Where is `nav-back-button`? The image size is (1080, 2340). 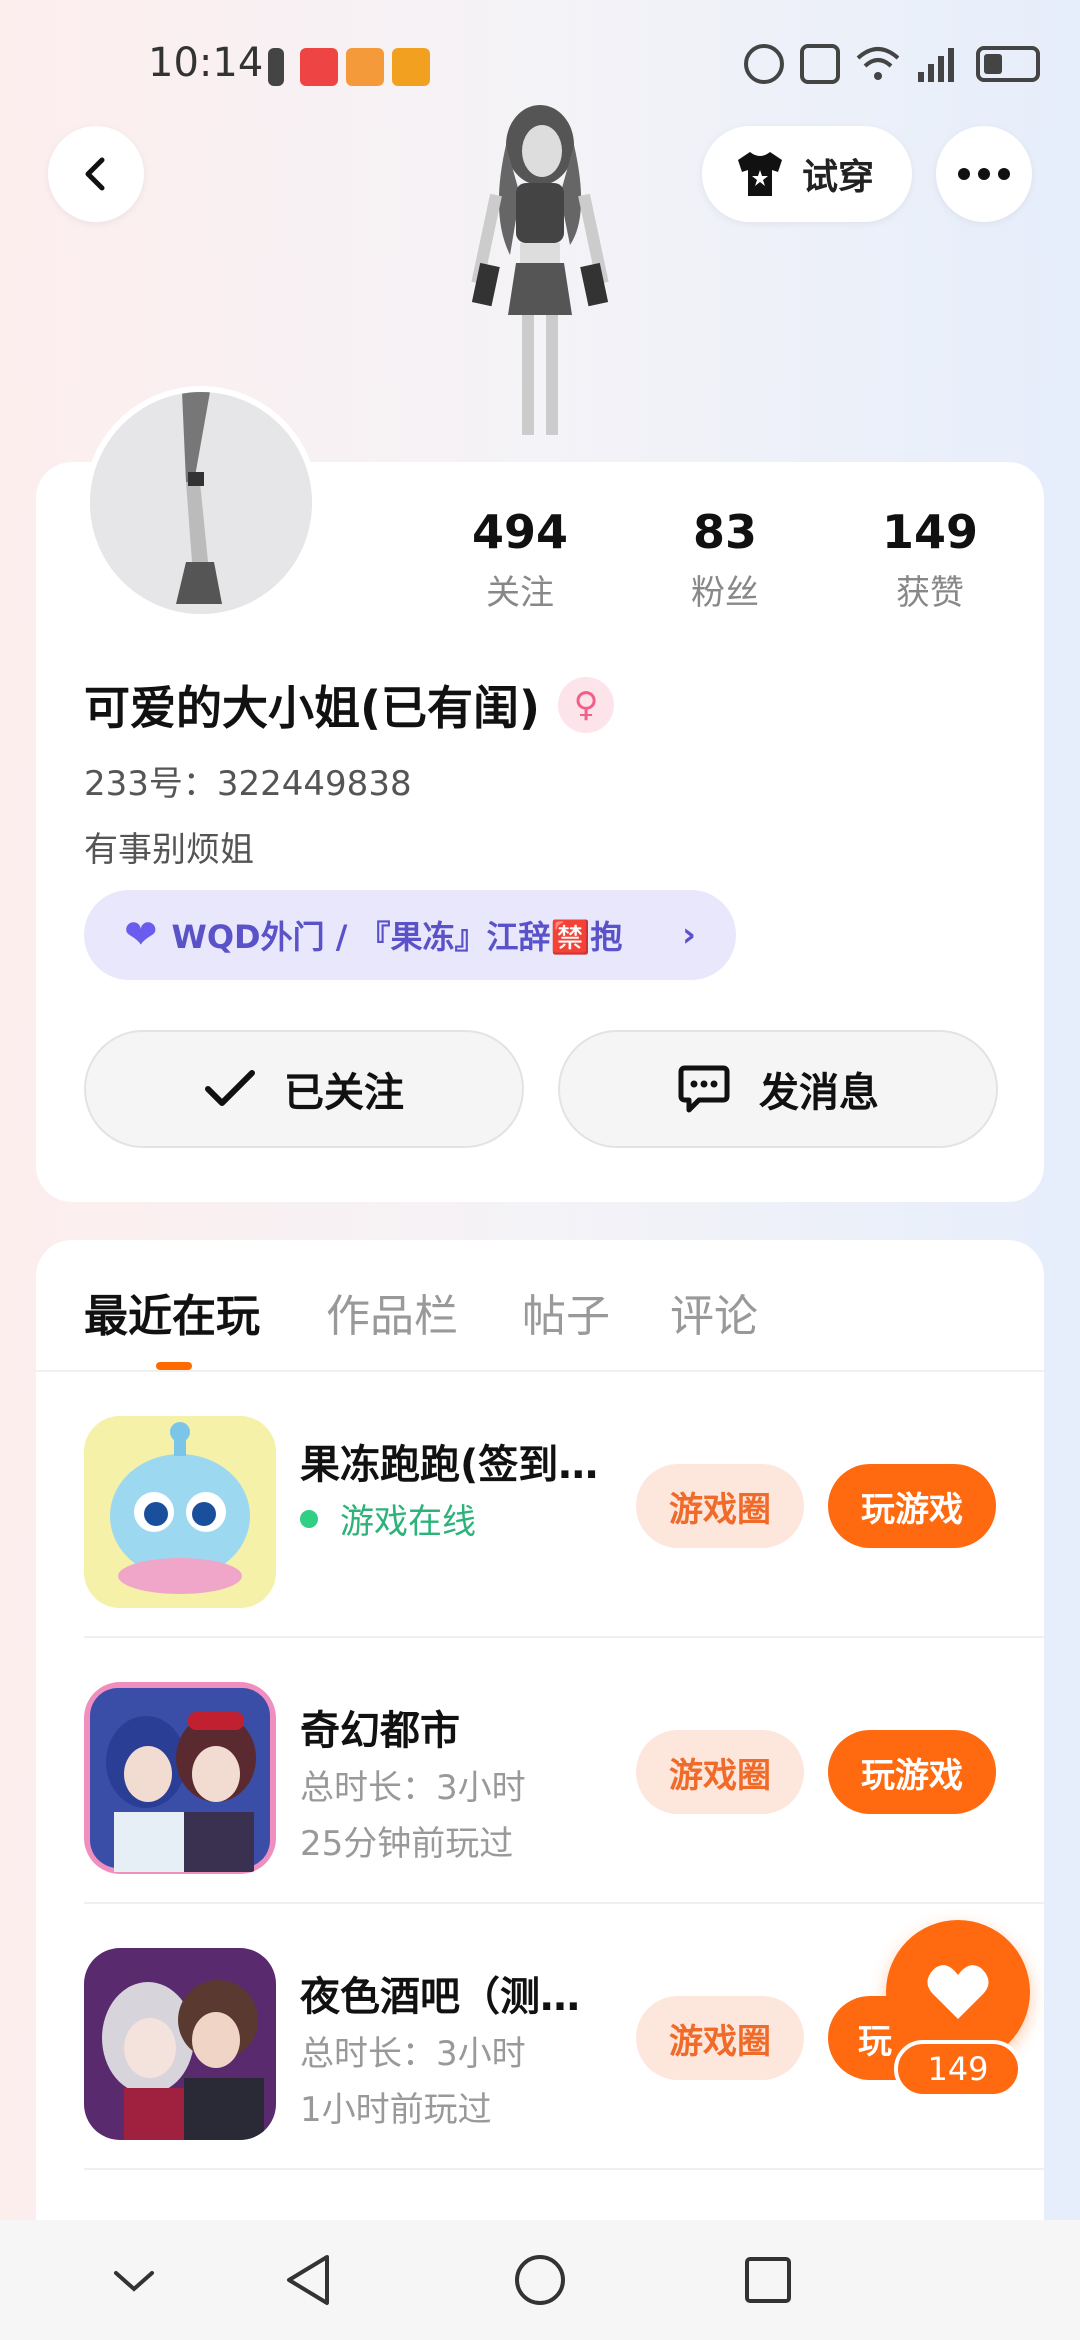
nav-back-button is located at coordinates (308, 2280).